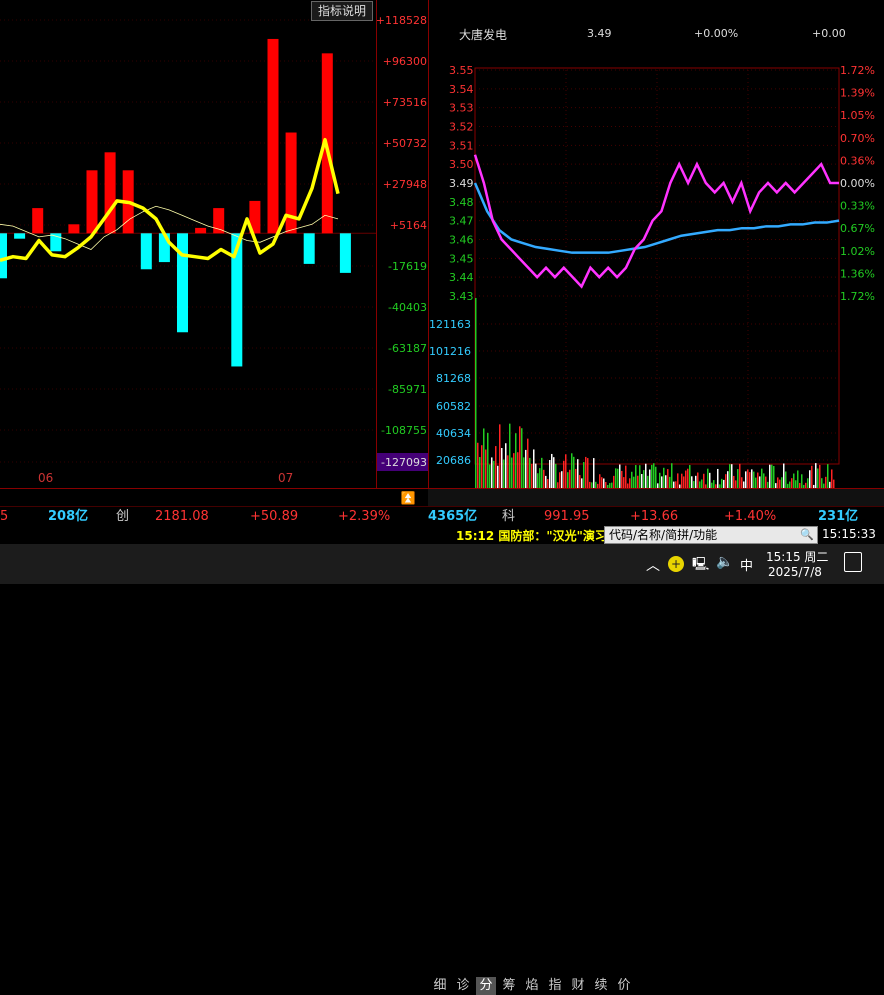  What do you see at coordinates (700, 566) in the screenshot?
I see `network-icon: 🖳` at bounding box center [700, 566].